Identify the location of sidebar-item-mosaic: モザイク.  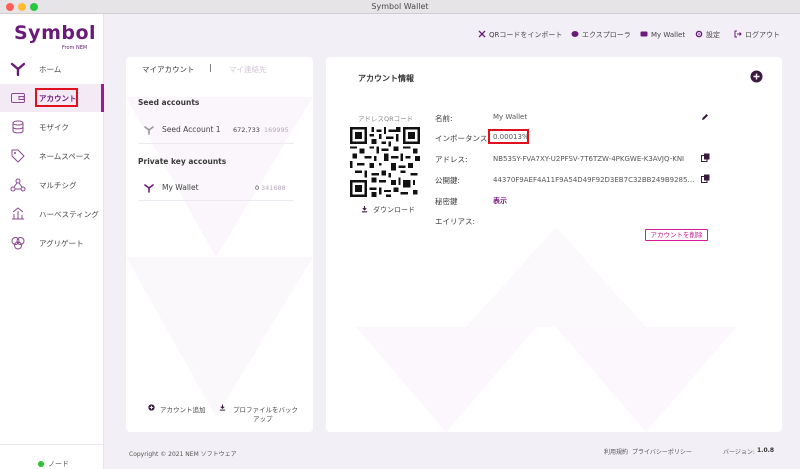
(52, 127).